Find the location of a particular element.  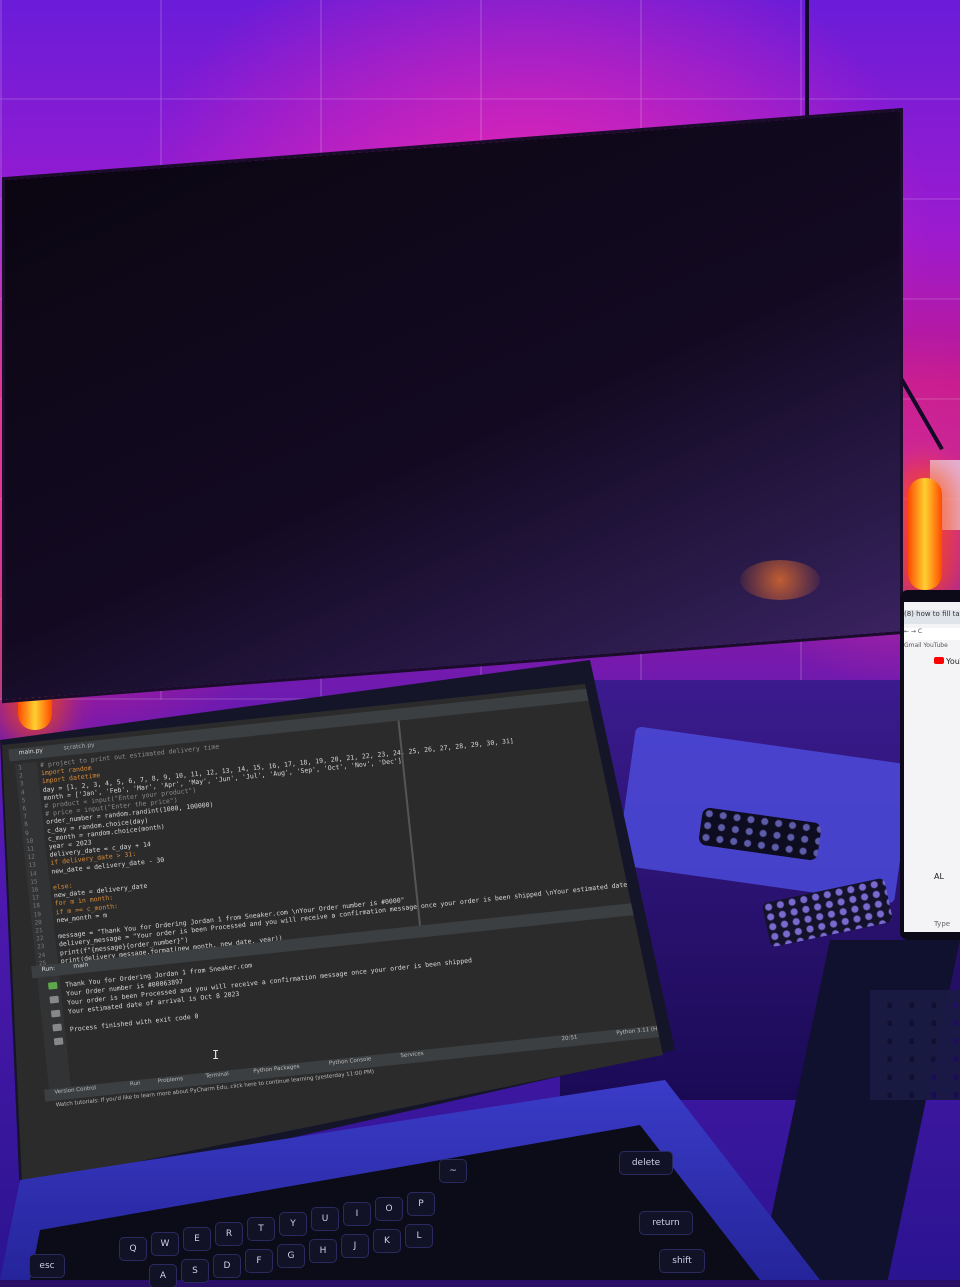

line-number: 10 is located at coordinates (29, 841).